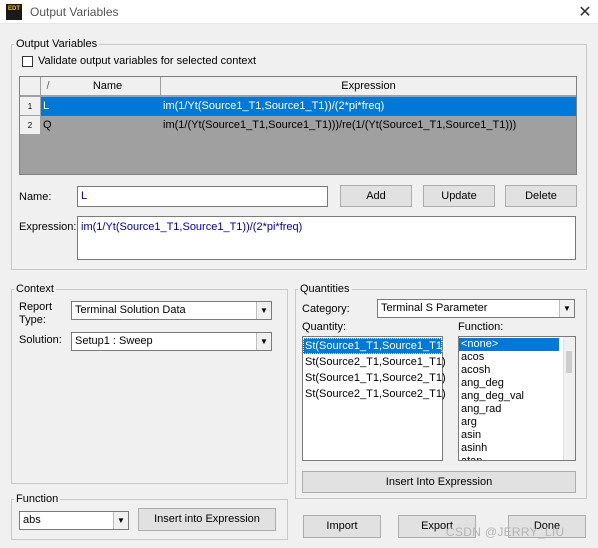 This screenshot has height=548, width=598. What do you see at coordinates (130, 310) in the screenshot?
I see `report-type-value: Terminal Solution Data` at bounding box center [130, 310].